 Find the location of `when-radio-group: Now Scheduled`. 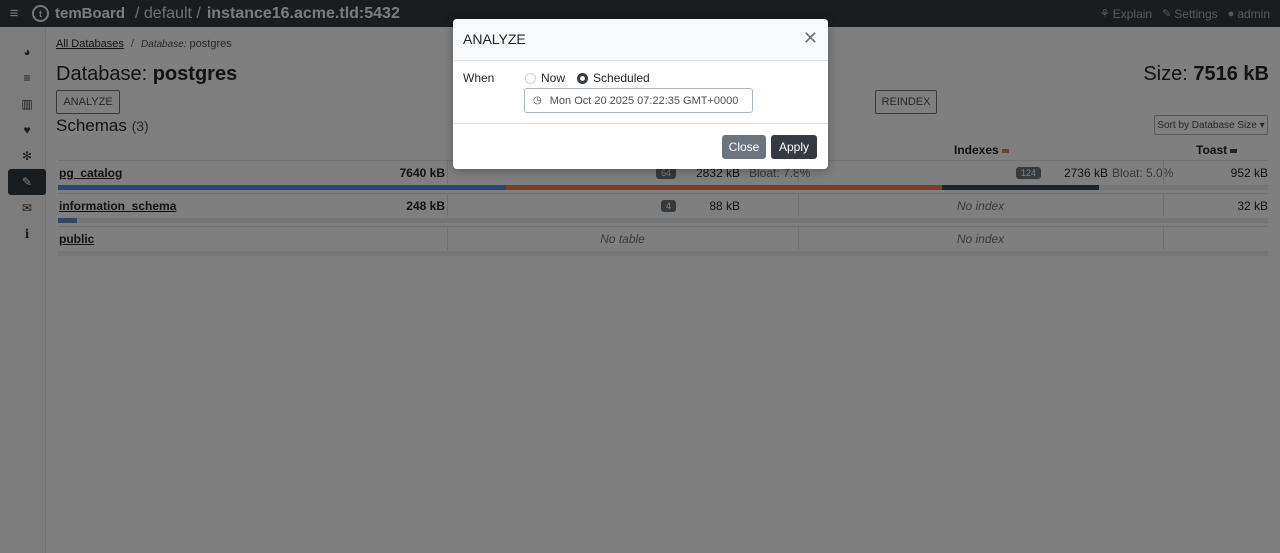

when-radio-group: Now Scheduled is located at coordinates (593, 78).